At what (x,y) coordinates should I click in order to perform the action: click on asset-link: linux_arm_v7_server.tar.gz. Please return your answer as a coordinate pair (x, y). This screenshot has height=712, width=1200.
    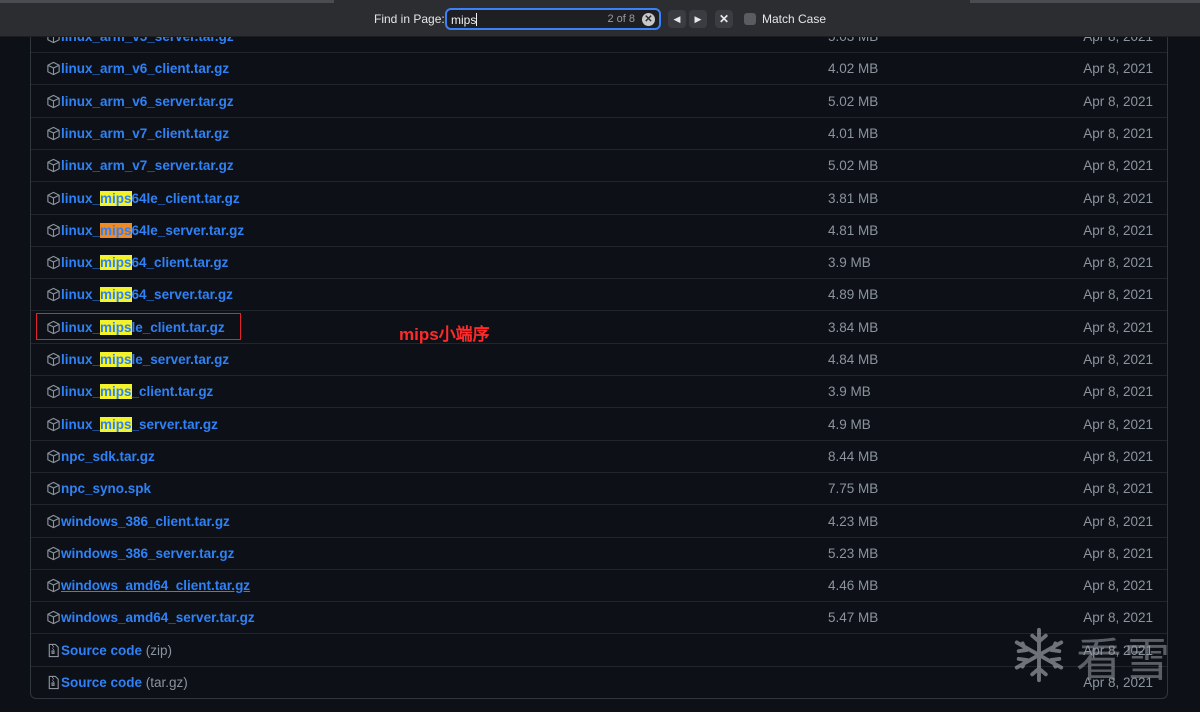
    Looking at the image, I should click on (147, 165).